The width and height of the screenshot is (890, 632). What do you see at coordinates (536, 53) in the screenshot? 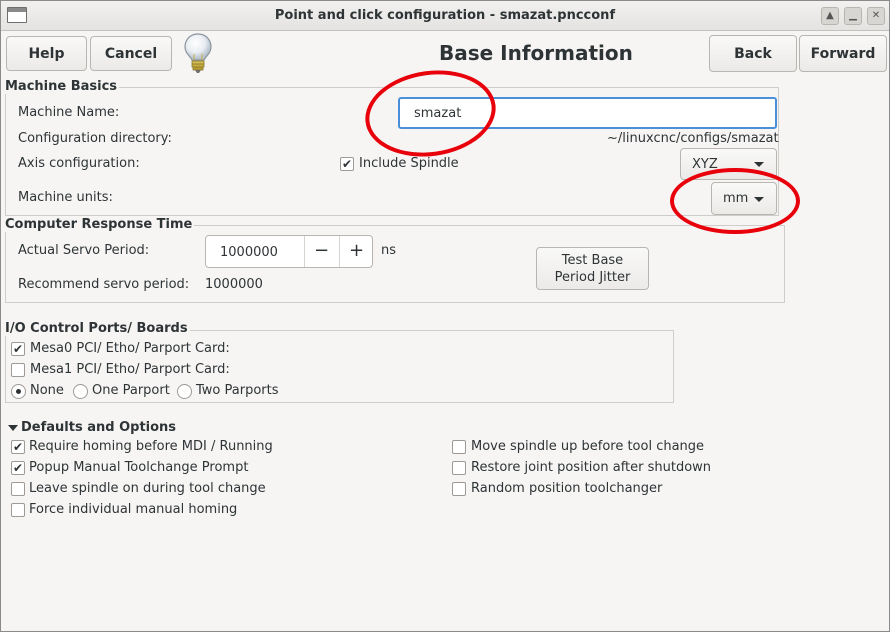
I see `page-title: Base Information` at bounding box center [536, 53].